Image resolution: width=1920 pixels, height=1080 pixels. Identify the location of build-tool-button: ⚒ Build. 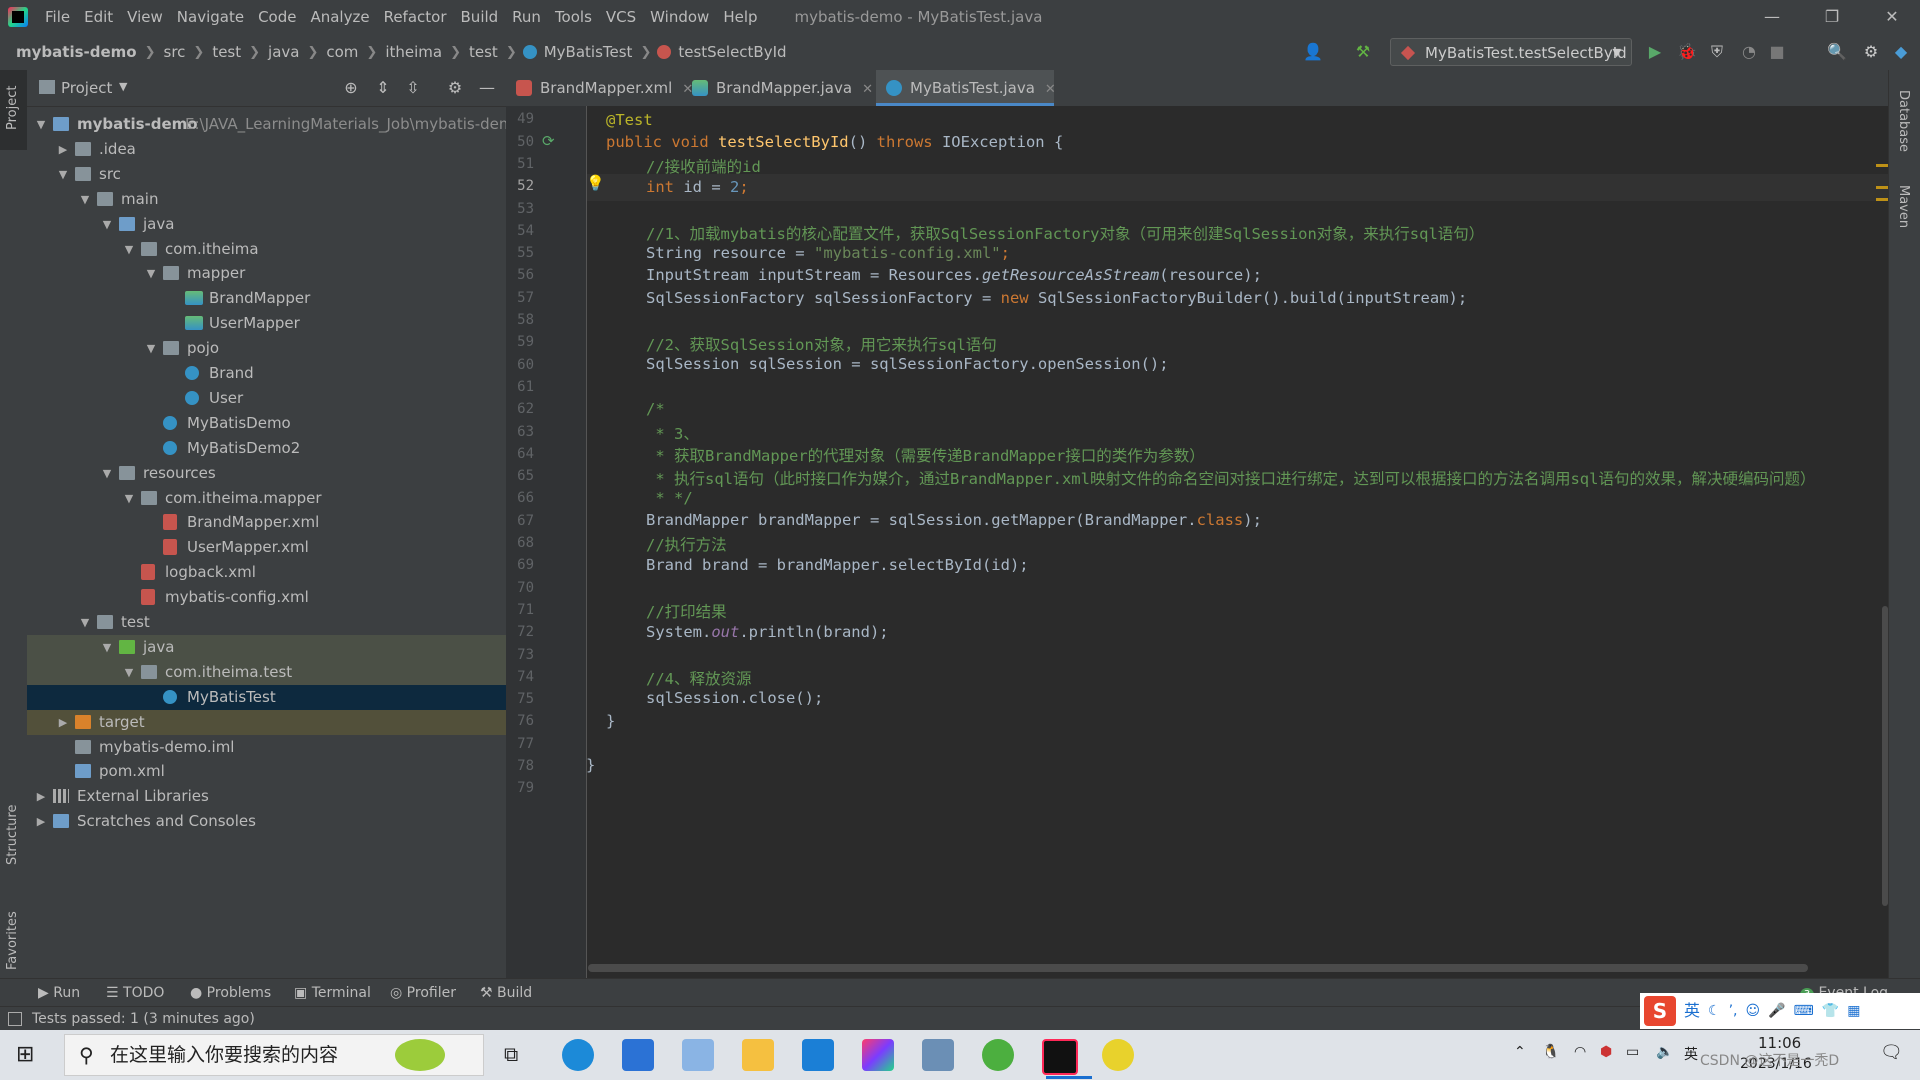
(506, 993).